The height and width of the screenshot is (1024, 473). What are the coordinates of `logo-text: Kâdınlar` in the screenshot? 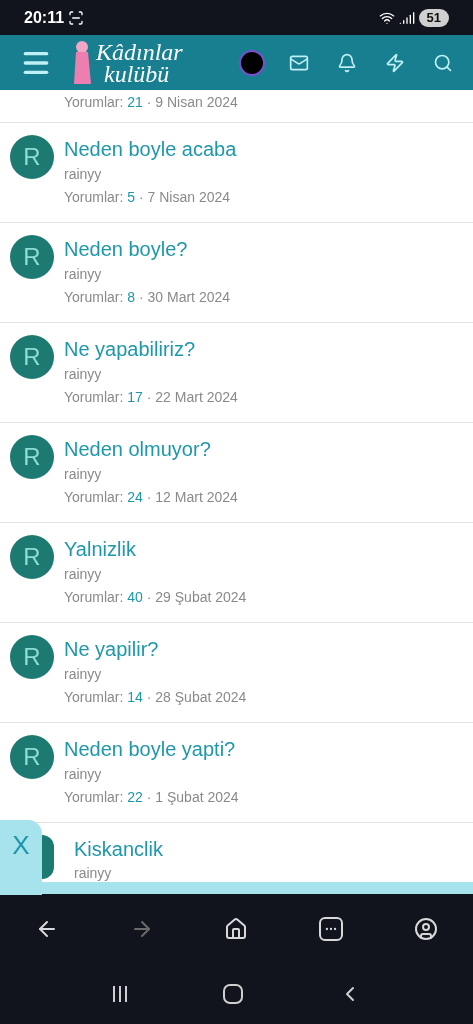 It's located at (139, 51).